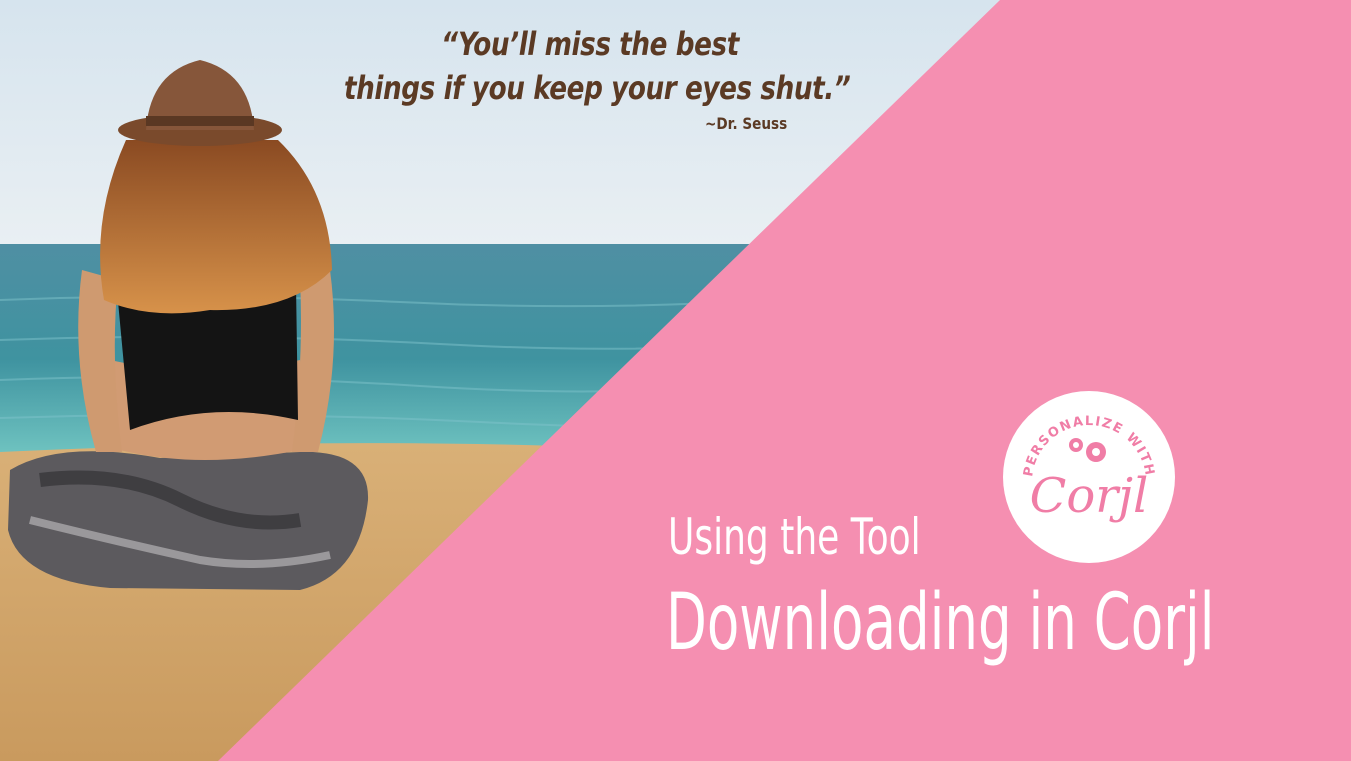 This screenshot has width=1351, height=761. Describe the element at coordinates (940, 623) in the screenshot. I see `headline-title: Downloading in Corjl` at that location.